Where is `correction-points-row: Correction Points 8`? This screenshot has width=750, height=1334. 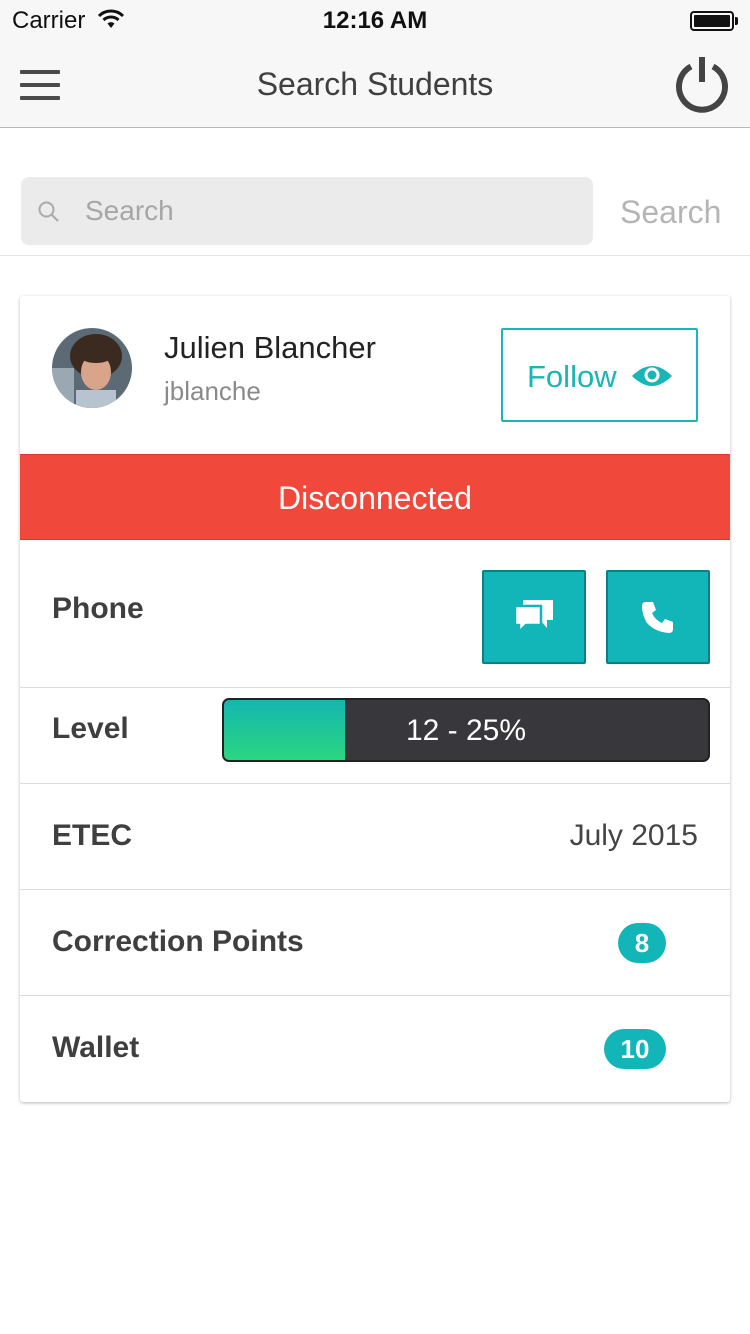
correction-points-row: Correction Points 8 is located at coordinates (375, 942).